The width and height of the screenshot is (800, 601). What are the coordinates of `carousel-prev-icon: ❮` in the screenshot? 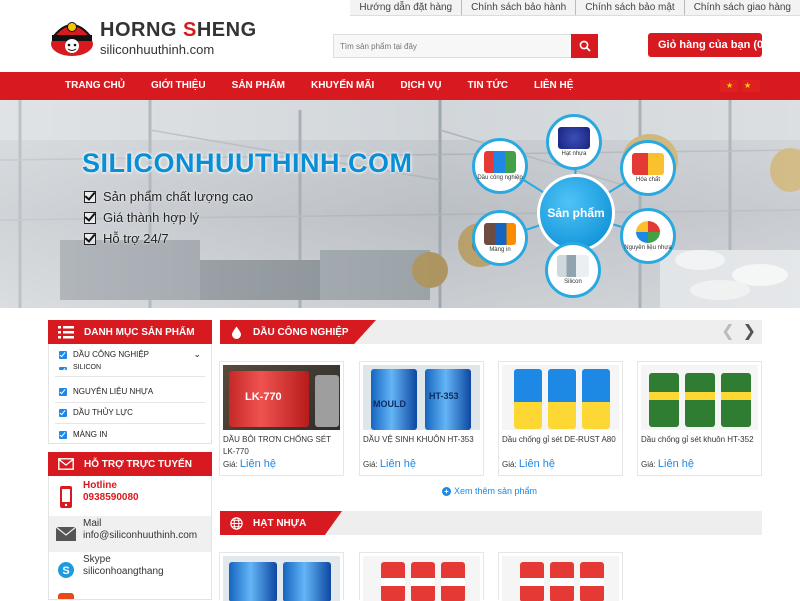 It's located at (727, 332).